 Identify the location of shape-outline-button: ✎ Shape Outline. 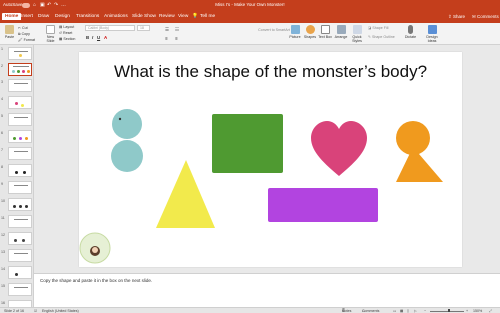
(381, 37).